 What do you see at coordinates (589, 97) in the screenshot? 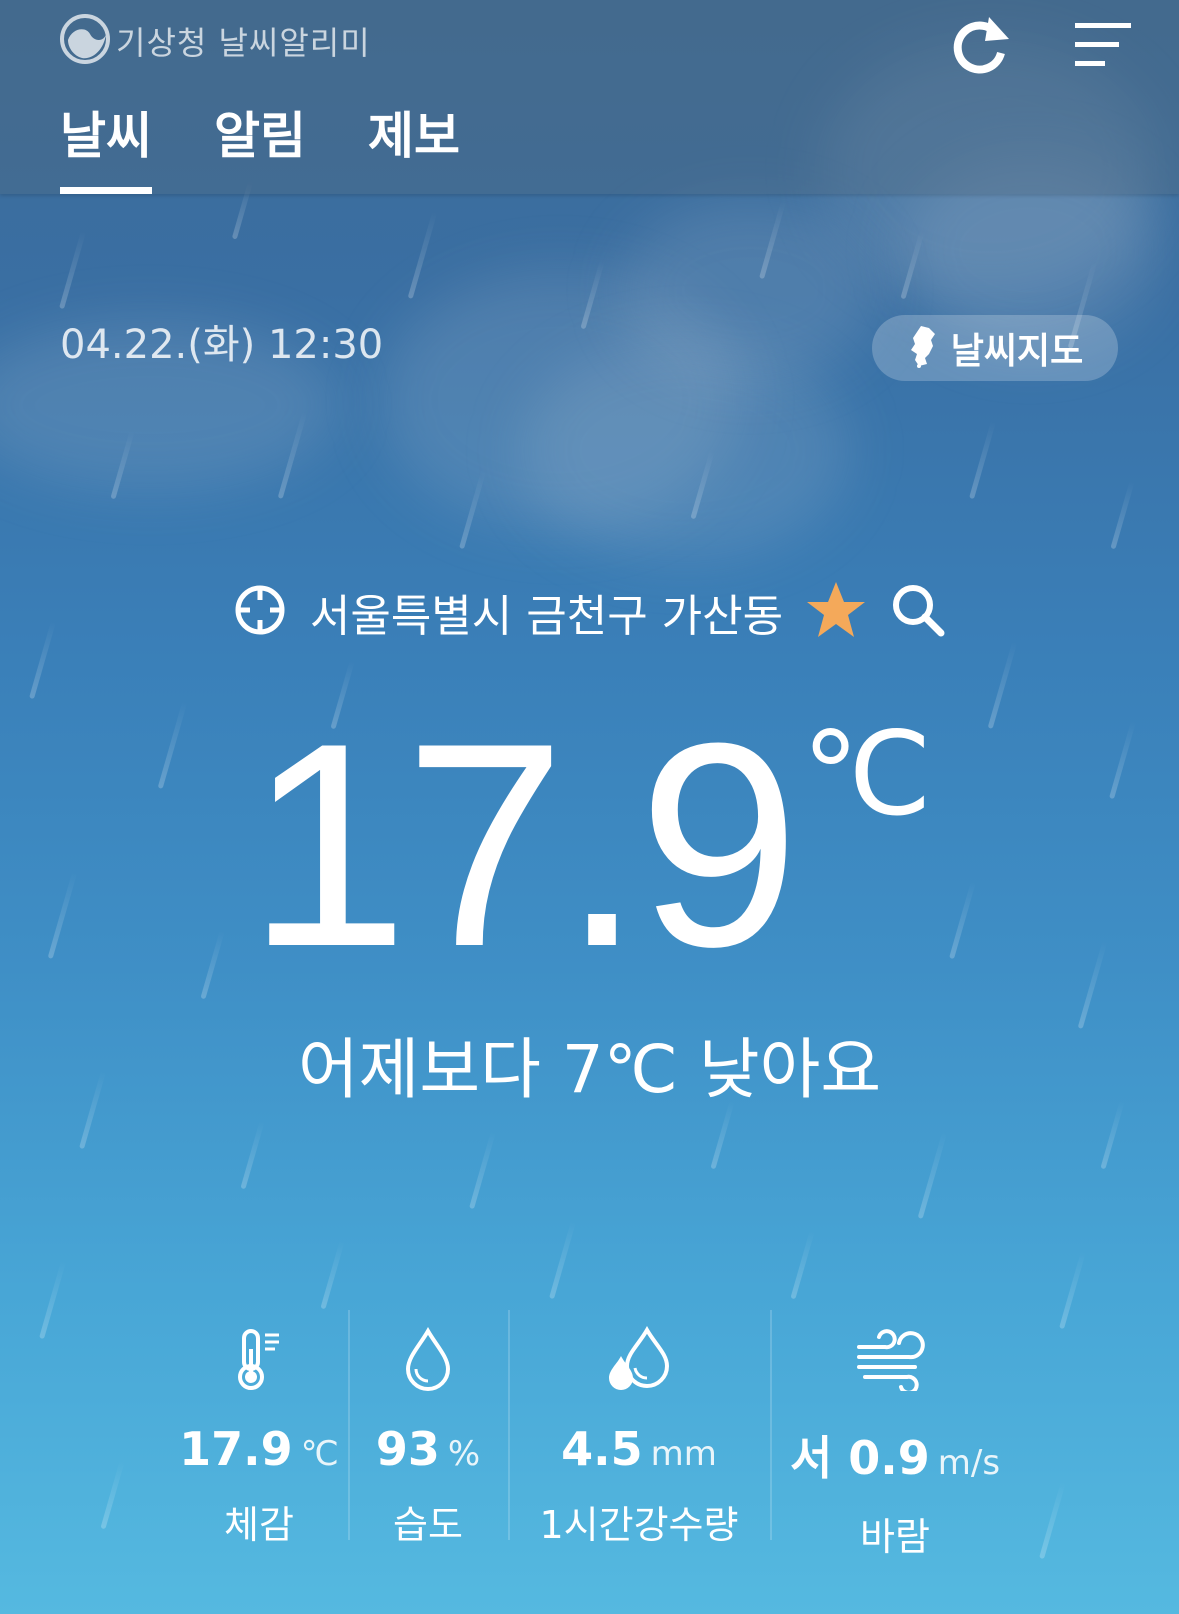
I see `app-header: 기상청 날씨알리미 날씨 알림 제보` at bounding box center [589, 97].